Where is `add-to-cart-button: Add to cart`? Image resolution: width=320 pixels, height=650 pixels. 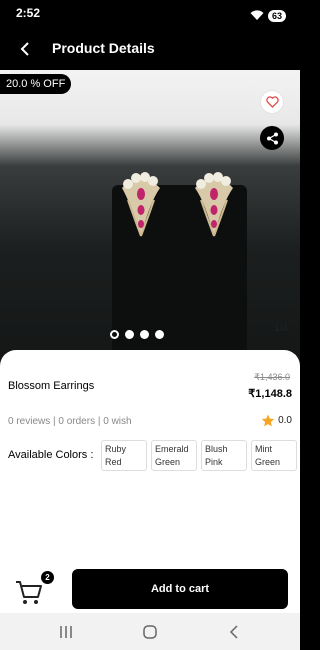
add-to-cart-button: Add to cart is located at coordinates (180, 589).